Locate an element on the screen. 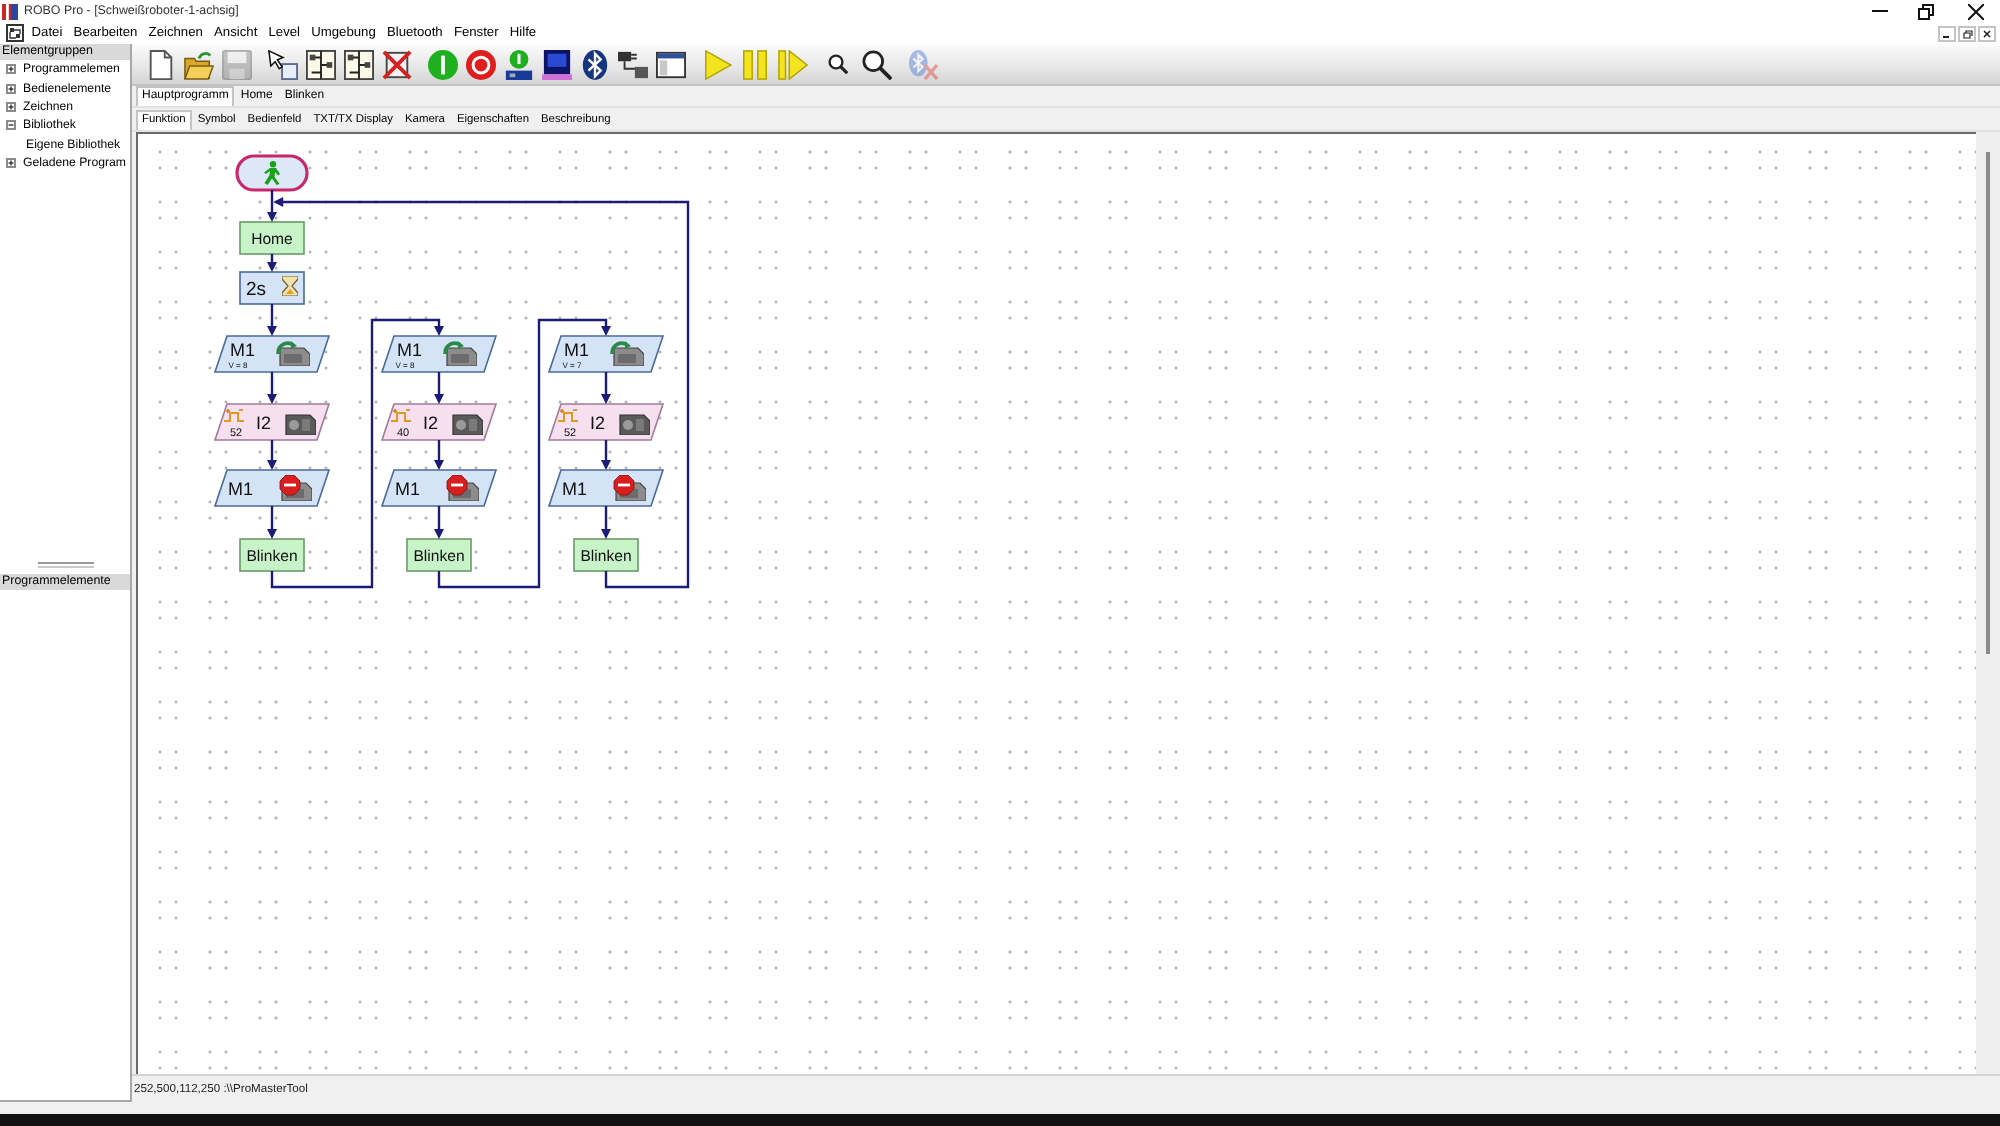 Image resolution: width=2000 pixels, height=1126 pixels. window-icon is located at coordinates (670, 64).